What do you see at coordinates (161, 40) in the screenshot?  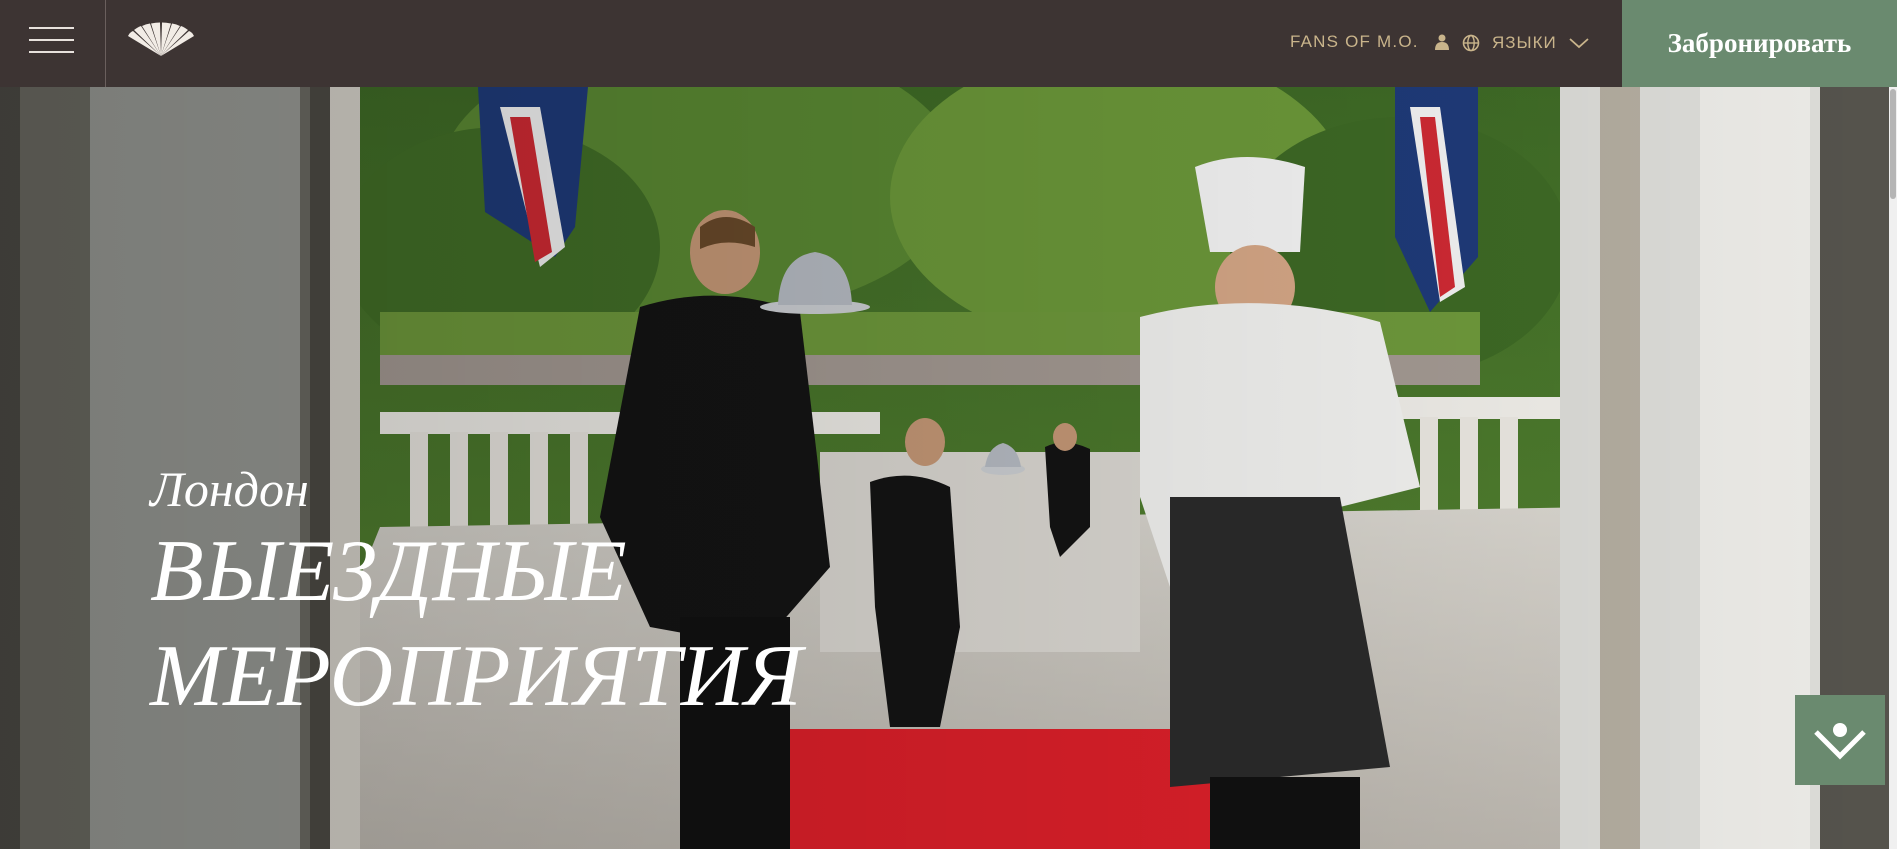 I see `mandarin-fan-icon` at bounding box center [161, 40].